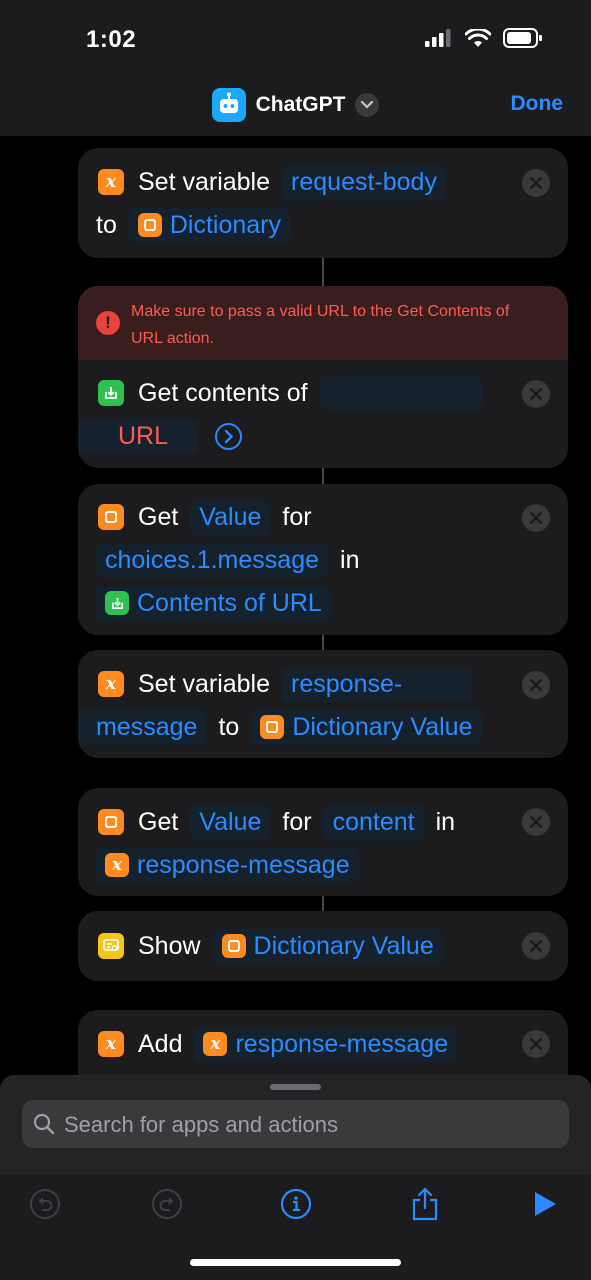 The height and width of the screenshot is (1280, 591). Describe the element at coordinates (295, 1227) in the screenshot. I see `editor-toolbar` at that location.